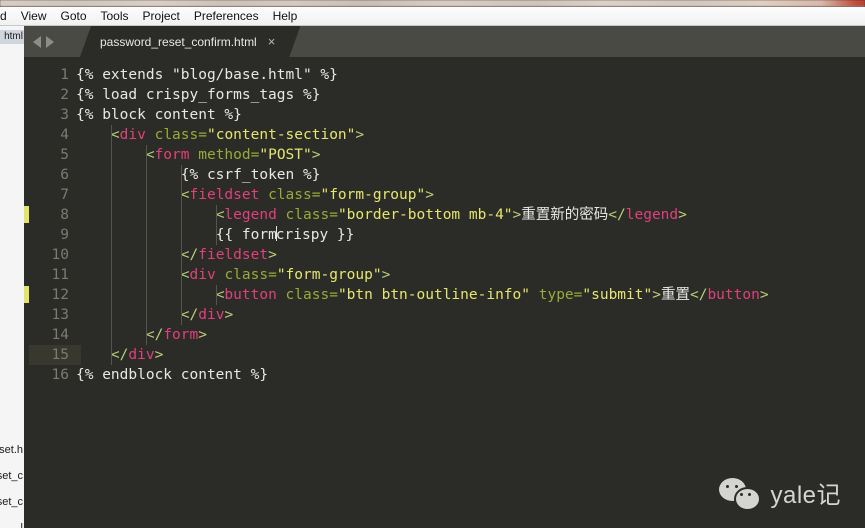 This screenshot has height=528, width=865. Describe the element at coordinates (432, 3) in the screenshot. I see `blurred-window-strip` at that location.